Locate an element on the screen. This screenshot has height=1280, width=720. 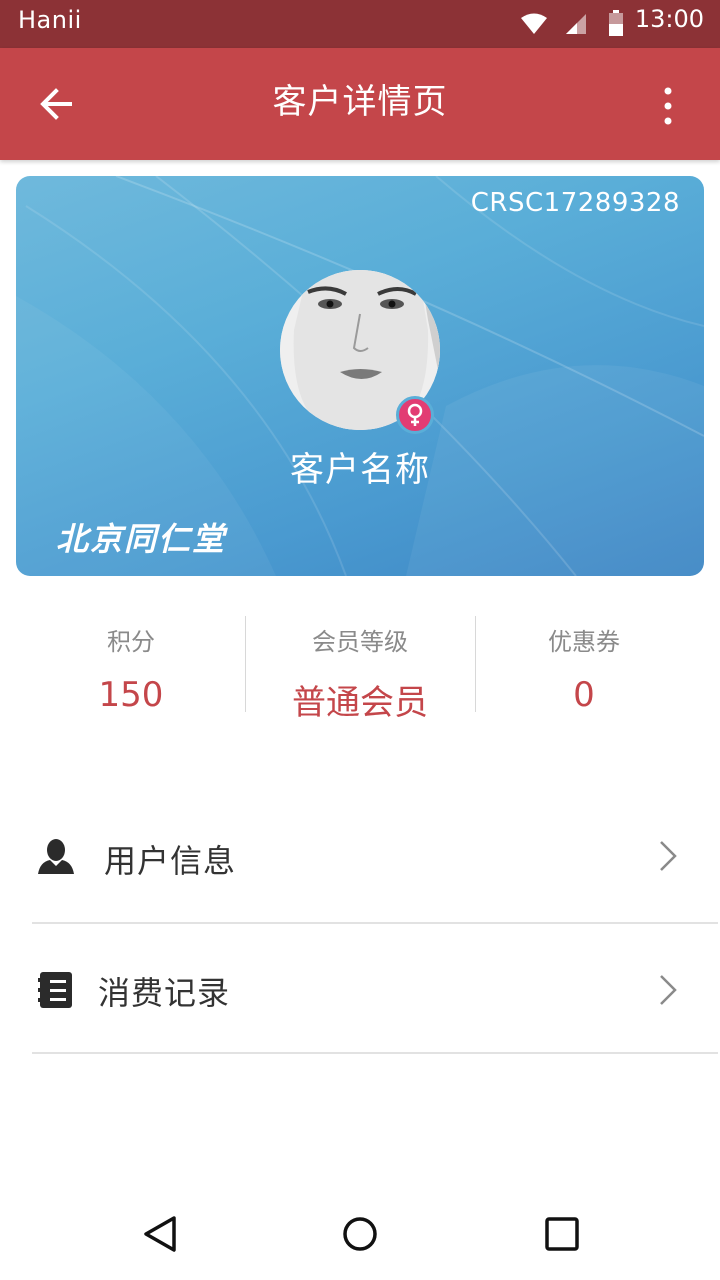
stats-row: 积分 150 会员等级 普通会员 优惠券 0 is located at coordinates (360, 667).